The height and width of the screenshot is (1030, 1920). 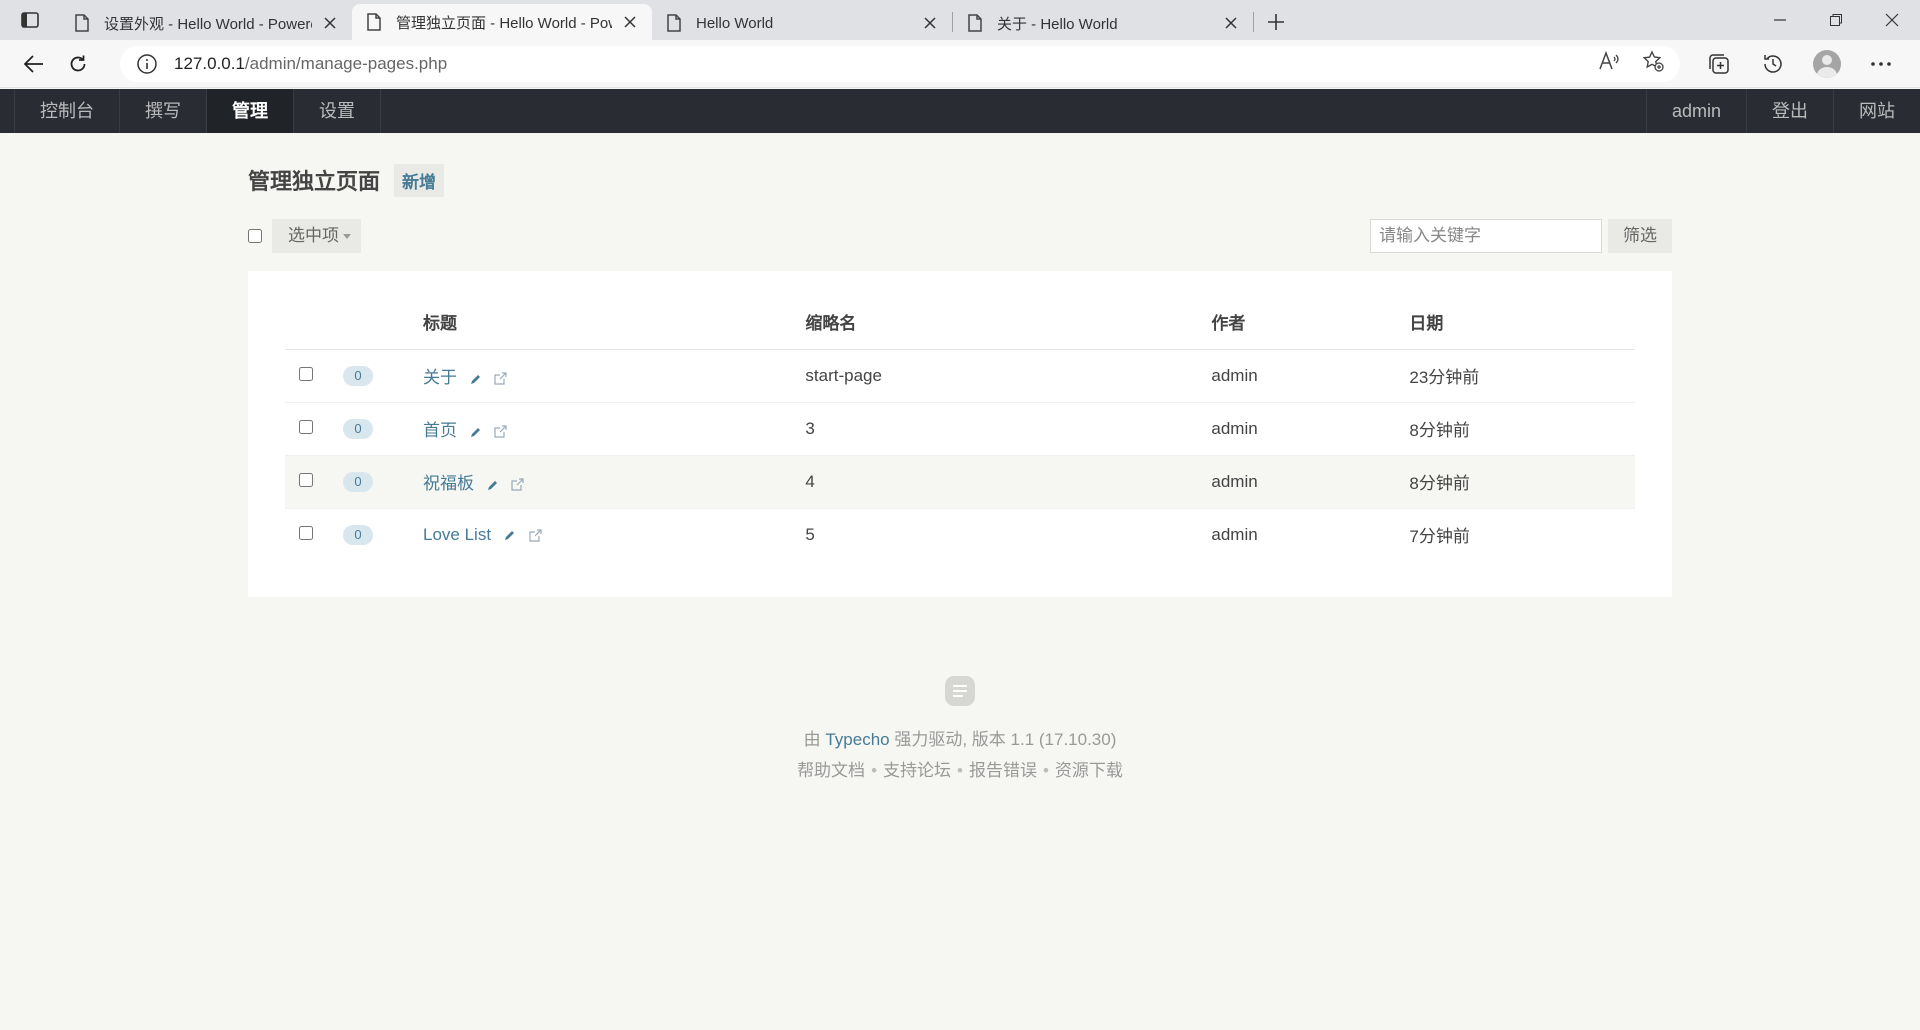 What do you see at coordinates (960, 111) in the screenshot?
I see `admin-nav: 控制台 撰写 管理 设置 admin 登出 网站` at bounding box center [960, 111].